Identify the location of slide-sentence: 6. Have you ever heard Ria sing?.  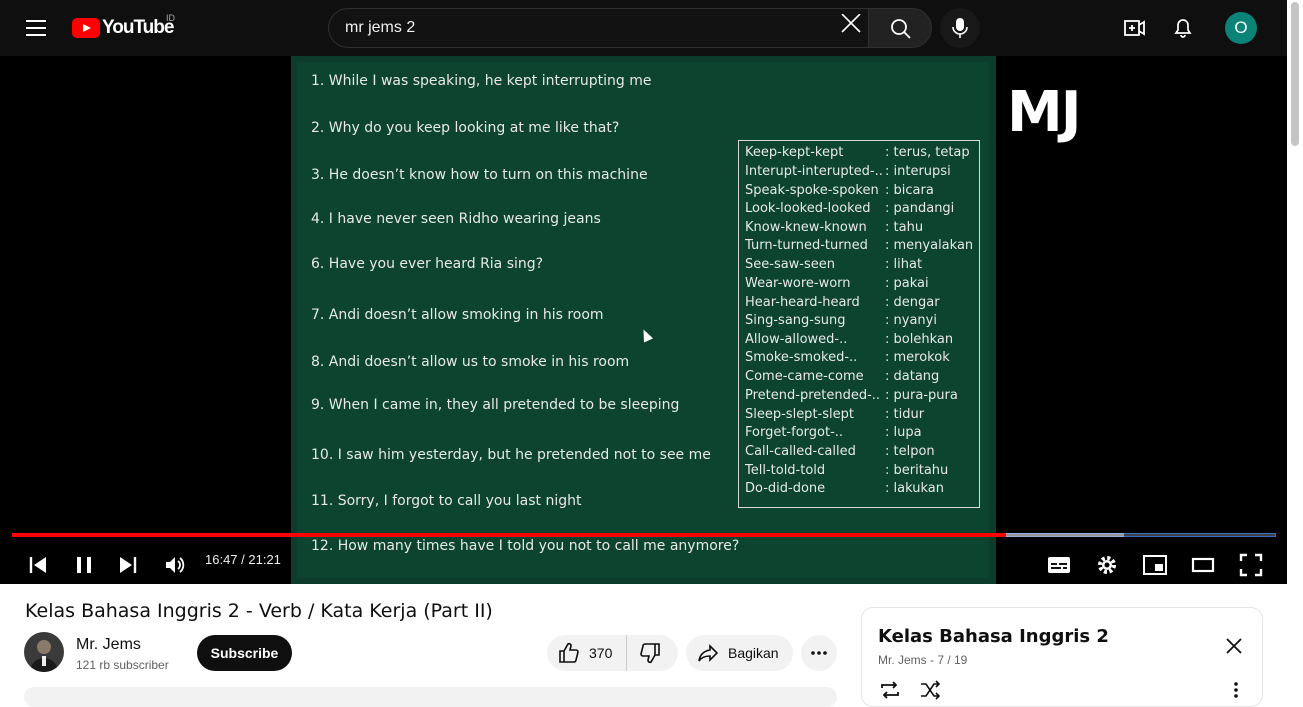
(427, 264).